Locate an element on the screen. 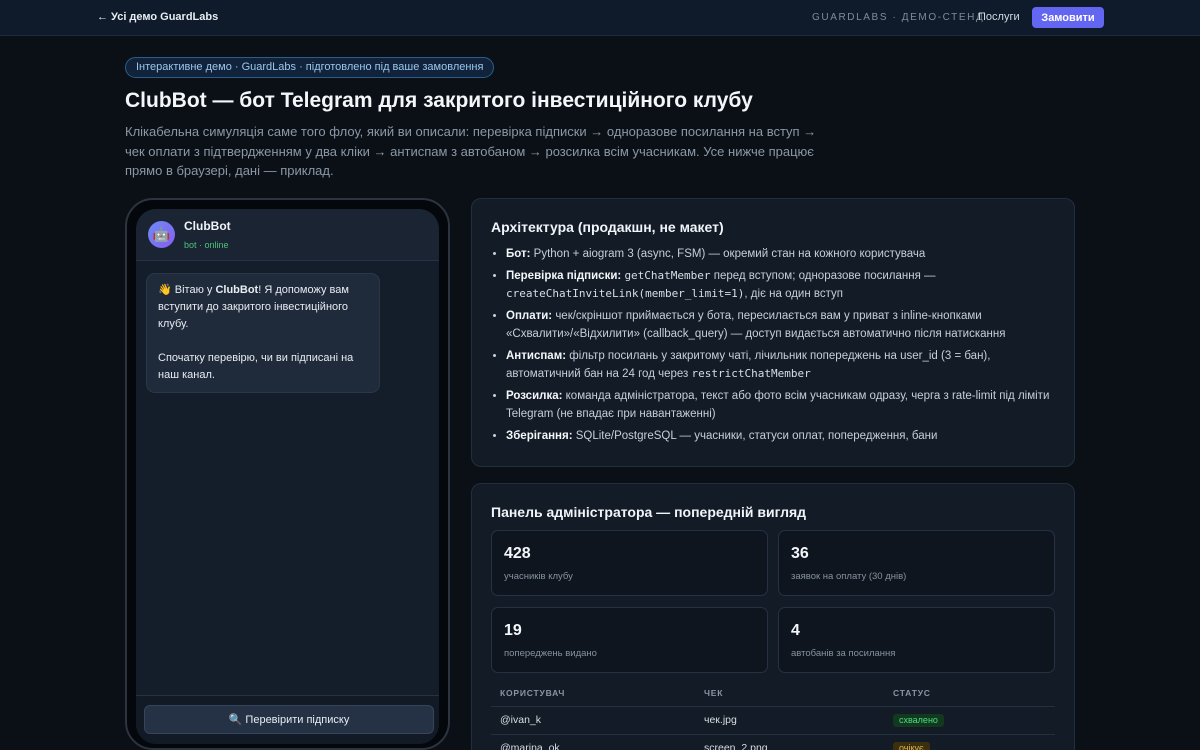 Image resolution: width=1200 pixels, height=750 pixels. stat-card-members: 428 учасників клубу is located at coordinates (629, 563).